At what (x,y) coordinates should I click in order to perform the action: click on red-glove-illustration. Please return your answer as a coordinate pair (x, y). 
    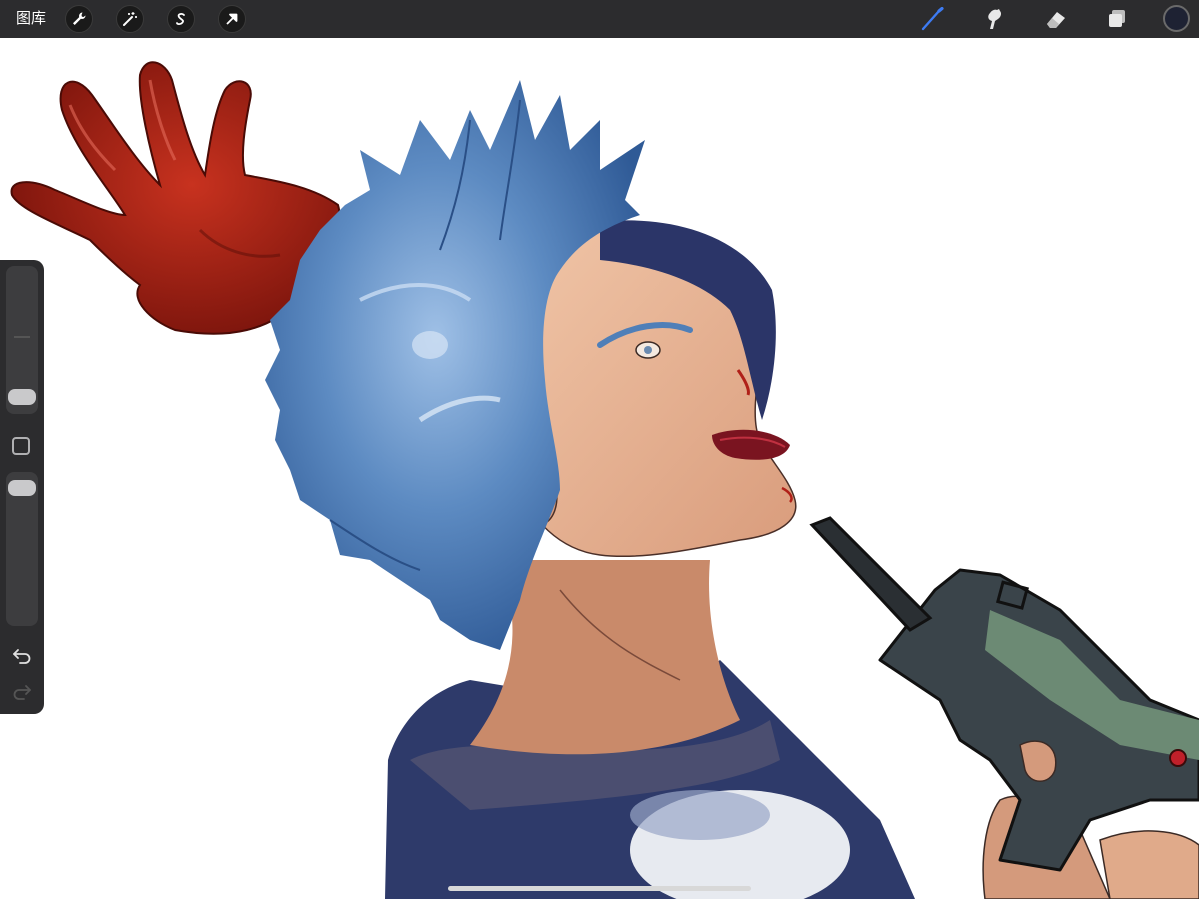
    Looking at the image, I should click on (175, 198).